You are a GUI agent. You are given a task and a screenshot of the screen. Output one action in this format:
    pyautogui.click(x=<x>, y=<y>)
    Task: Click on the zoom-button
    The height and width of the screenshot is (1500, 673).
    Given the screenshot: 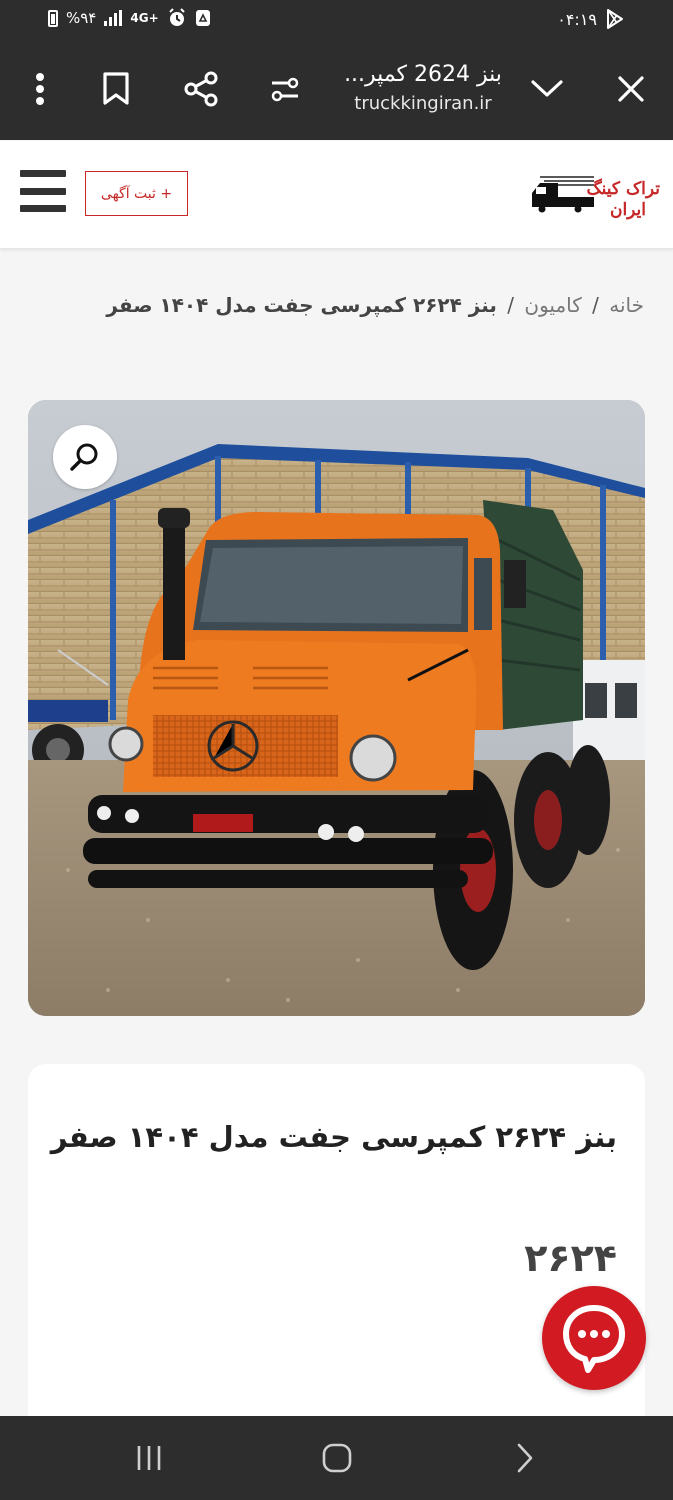 What is the action you would take?
    pyautogui.click(x=85, y=457)
    